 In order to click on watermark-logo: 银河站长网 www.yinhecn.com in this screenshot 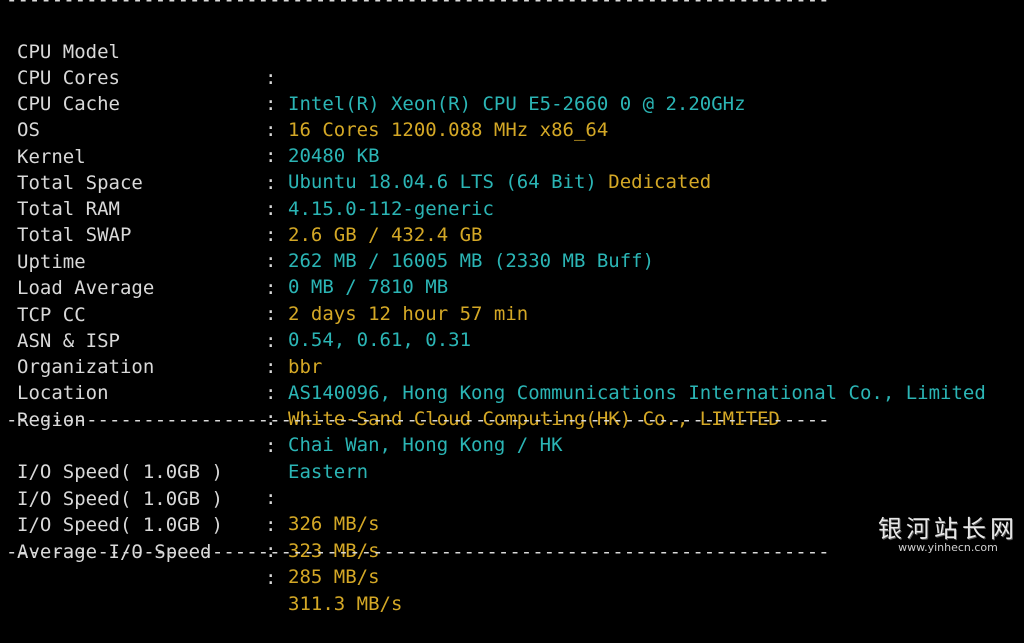, I will do `click(948, 535)`.